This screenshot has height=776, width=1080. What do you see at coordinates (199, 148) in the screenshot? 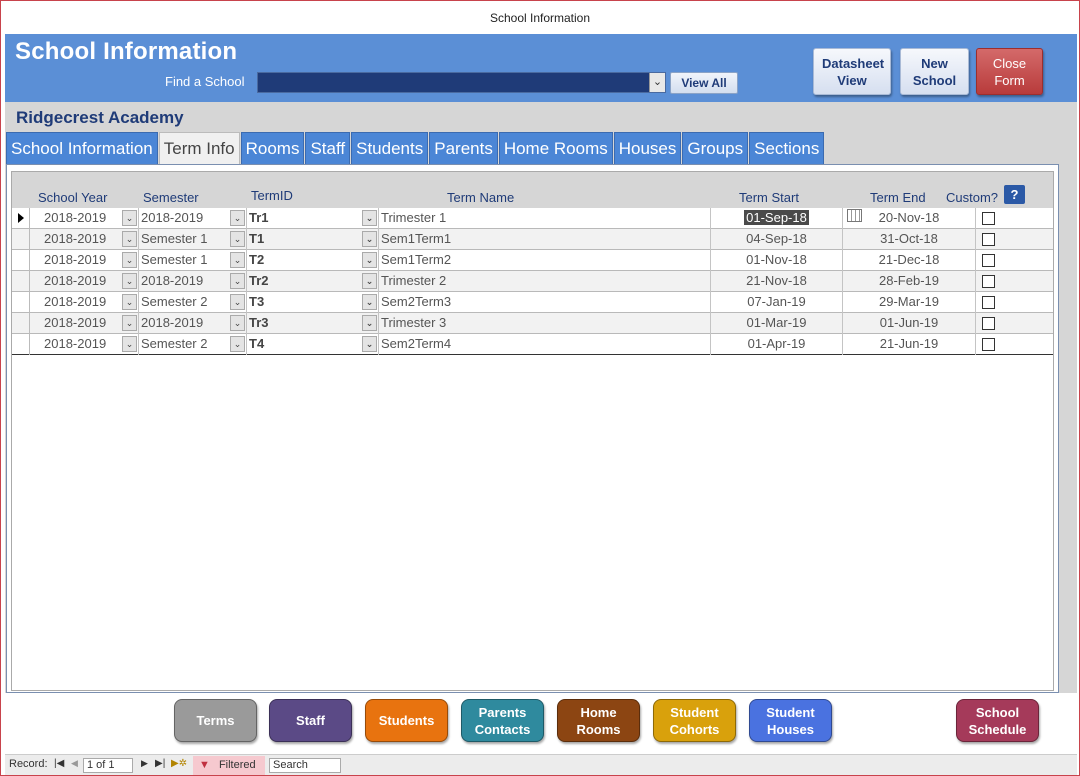
I see `tab-term-info: Term Info` at bounding box center [199, 148].